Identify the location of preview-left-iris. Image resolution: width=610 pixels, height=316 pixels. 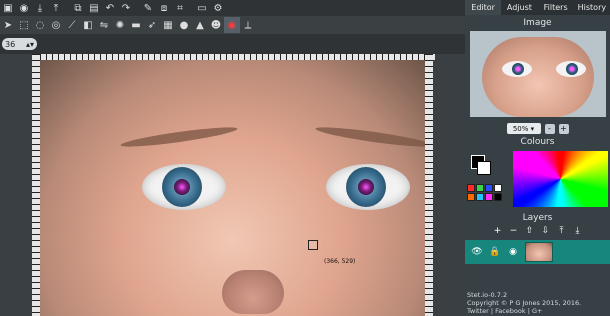
(517, 69).